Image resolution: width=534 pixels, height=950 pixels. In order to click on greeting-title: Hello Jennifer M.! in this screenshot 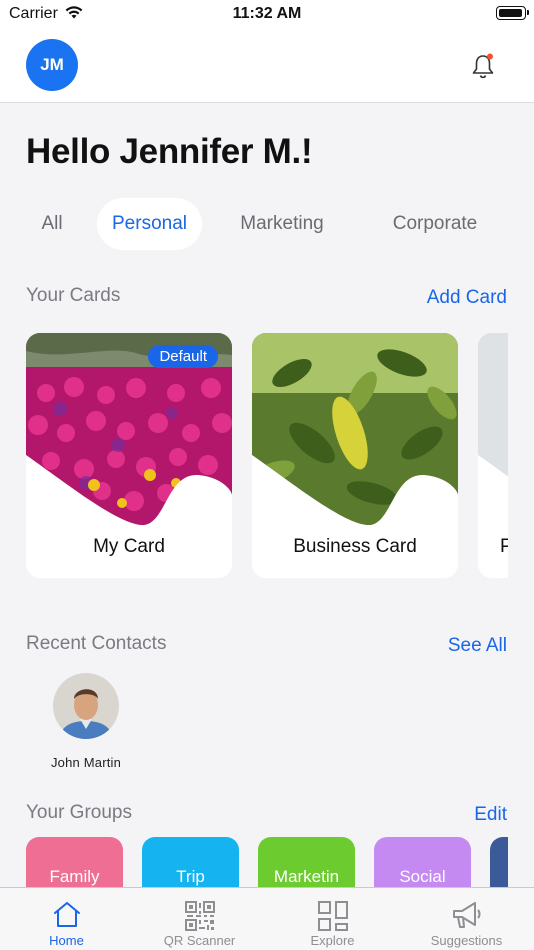, I will do `click(169, 151)`.